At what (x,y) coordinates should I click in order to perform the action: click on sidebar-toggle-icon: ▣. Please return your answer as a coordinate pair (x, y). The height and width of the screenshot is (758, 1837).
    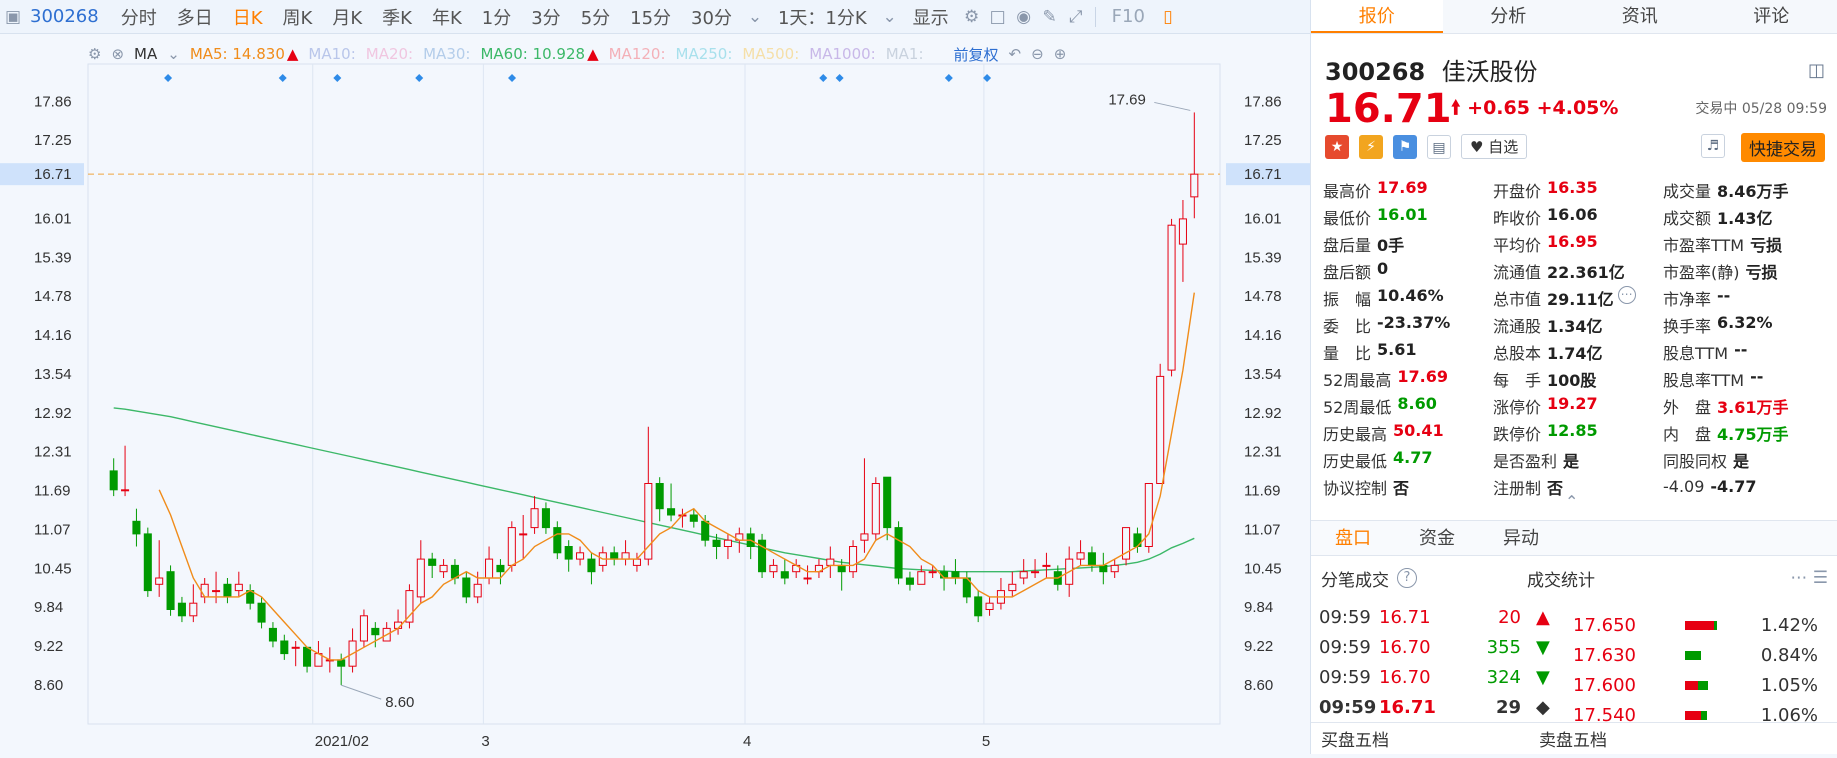
    Looking at the image, I should click on (13, 17).